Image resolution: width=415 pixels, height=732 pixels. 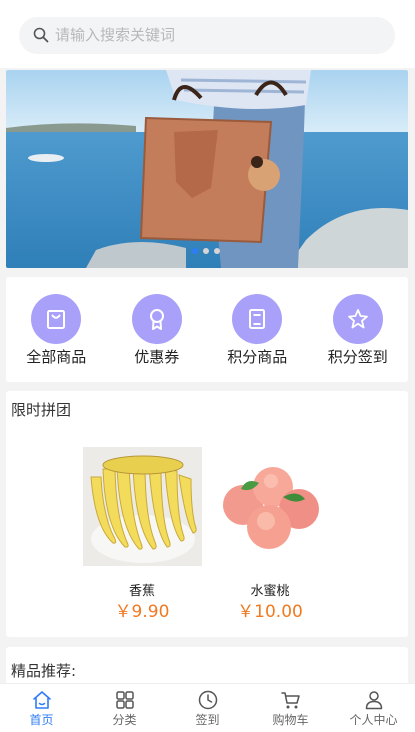 I want to click on product-price: ￥9.90, so click(x=142, y=612).